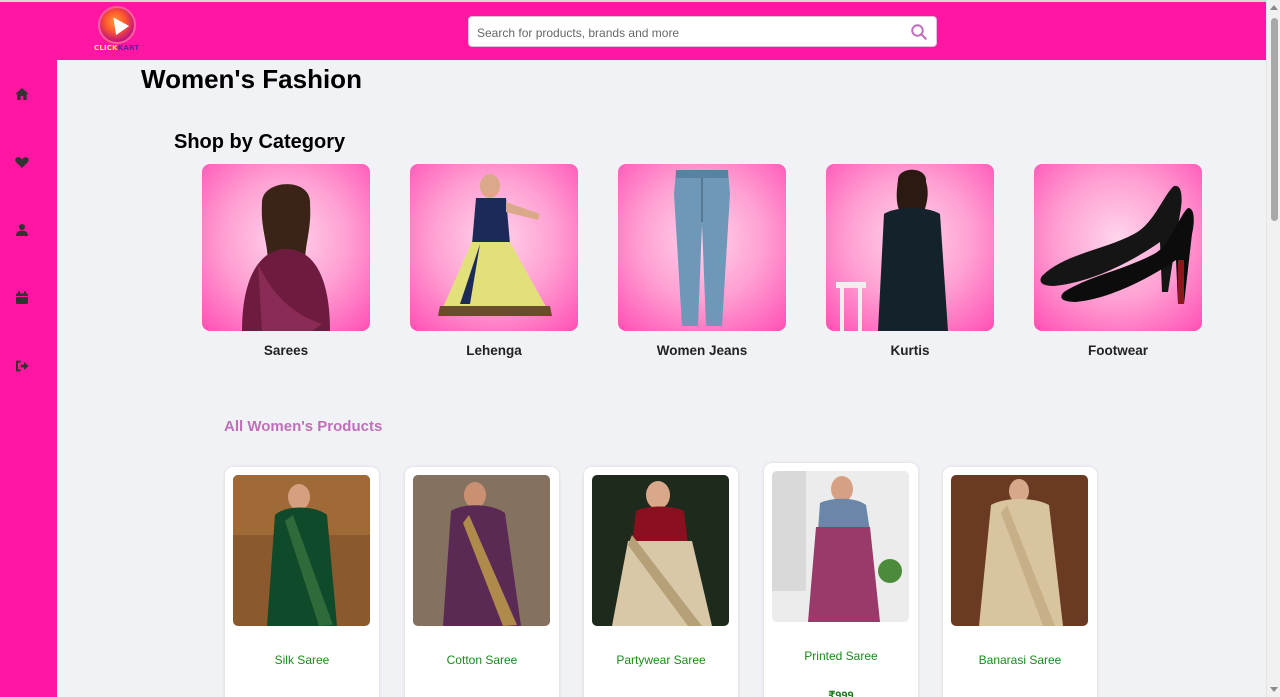 This screenshot has height=697, width=1280. What do you see at coordinates (910, 350) in the screenshot?
I see `category-label: Kurtis` at bounding box center [910, 350].